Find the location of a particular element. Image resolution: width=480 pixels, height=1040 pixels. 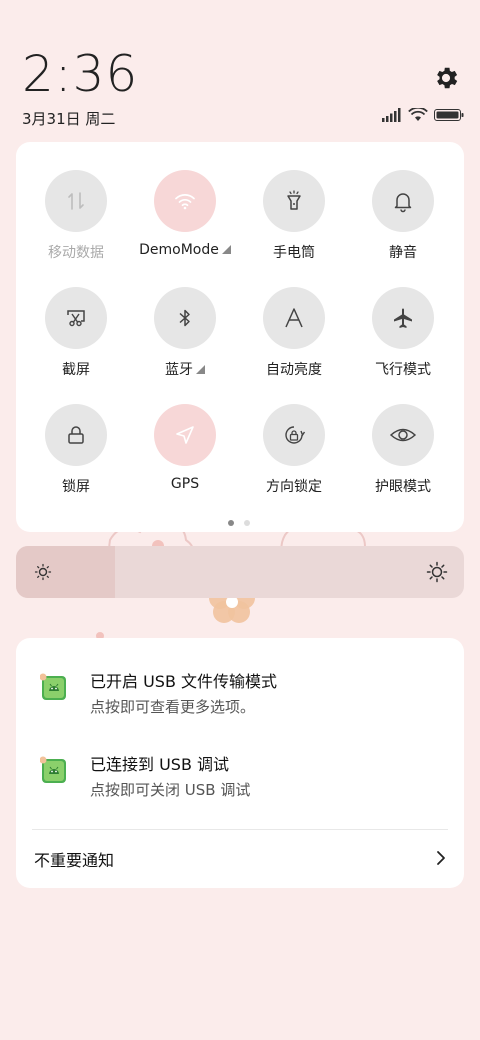

signal-icon is located at coordinates (391, 115).